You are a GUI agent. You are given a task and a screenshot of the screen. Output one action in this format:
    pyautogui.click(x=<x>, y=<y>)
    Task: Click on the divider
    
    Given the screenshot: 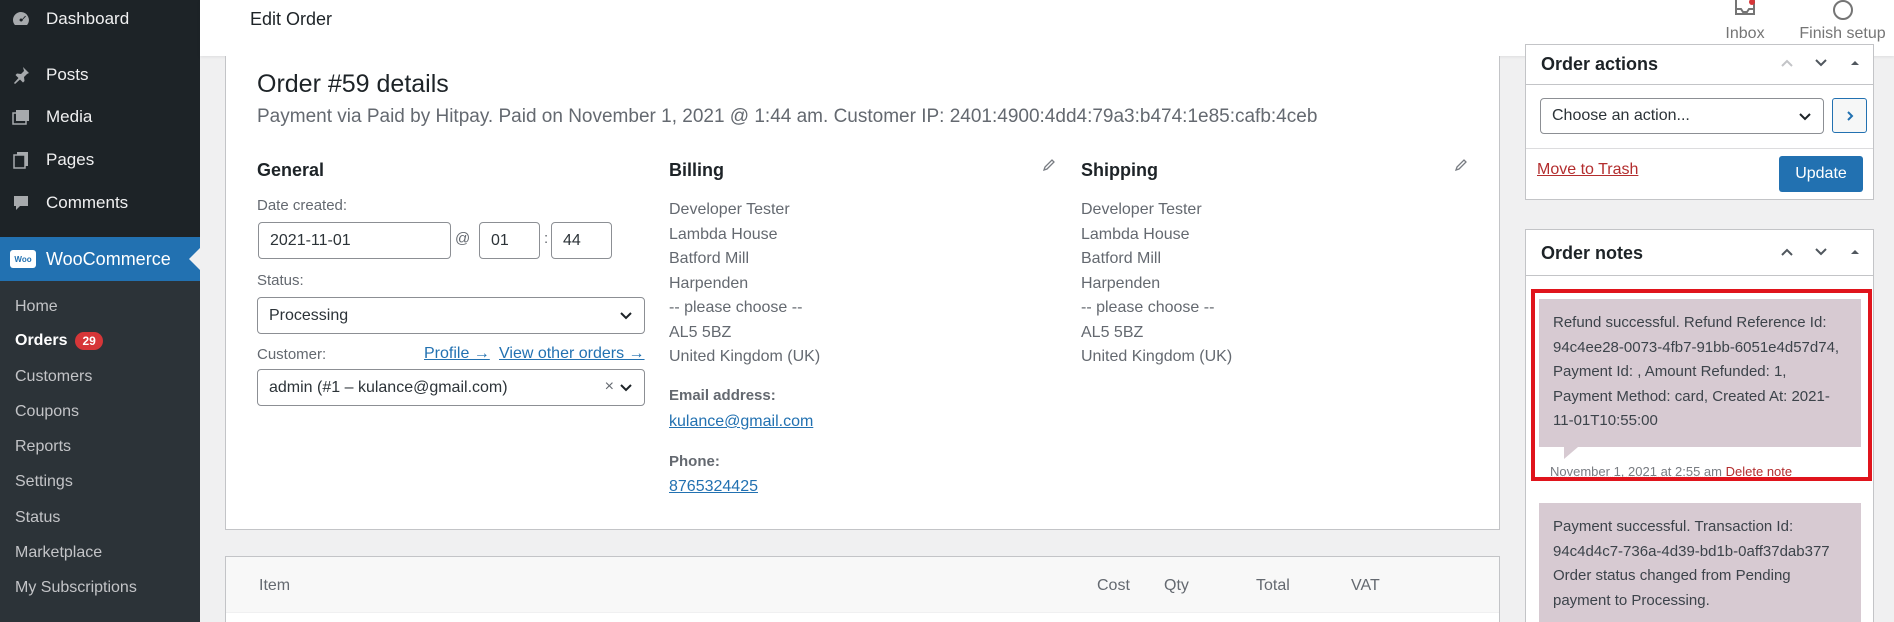 What is the action you would take?
    pyautogui.click(x=1699, y=148)
    